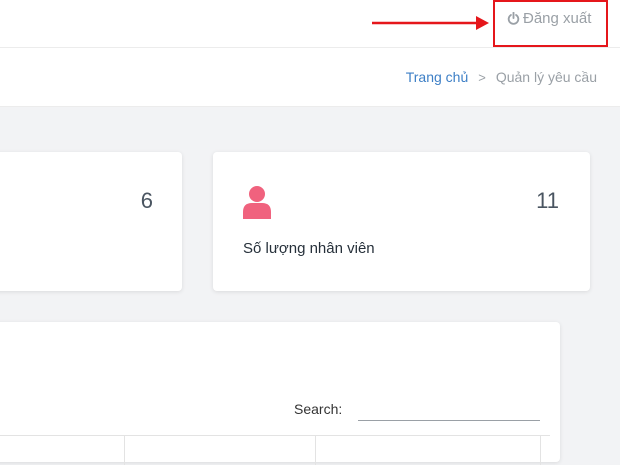  What do you see at coordinates (310, 77) in the screenshot?
I see `breadcrumb-bar: Trang chủ > Quản lý yêu cầu` at bounding box center [310, 77].